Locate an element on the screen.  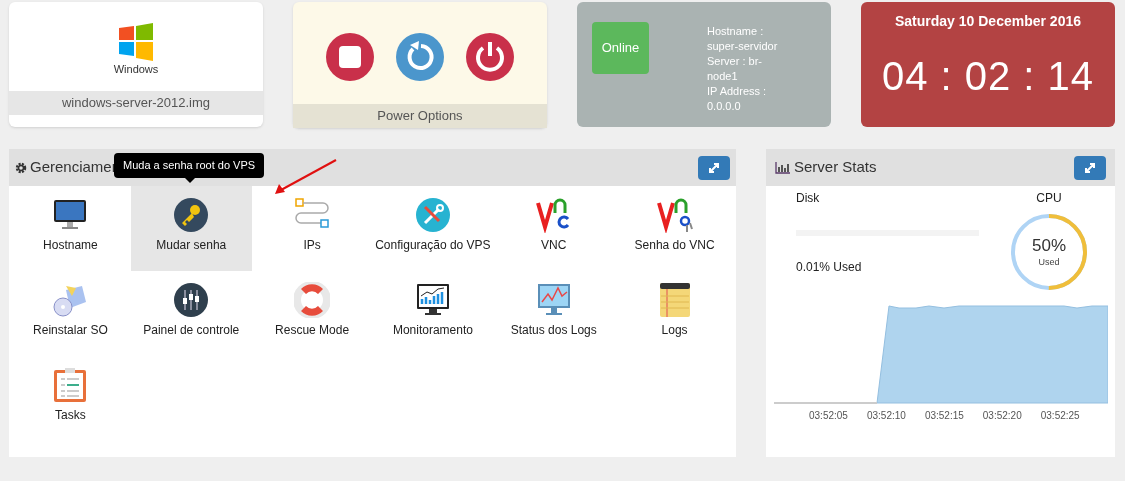
menu-tile: Mudar senha is located at coordinates (191, 228).